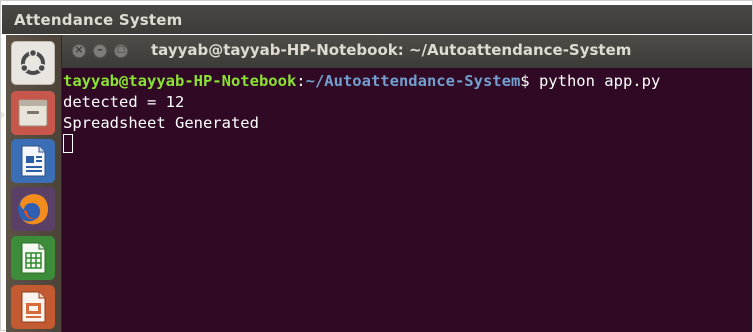 The height and width of the screenshot is (332, 753). I want to click on launcher-item-firefox, so click(33, 209).